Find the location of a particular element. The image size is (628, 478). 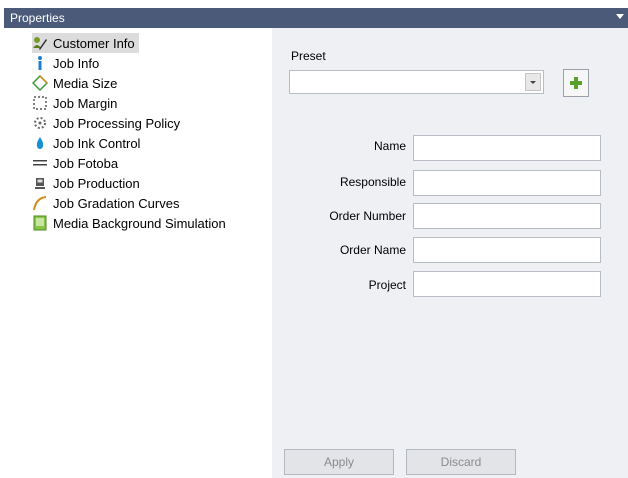

tree-item-label: Media Background Simulation is located at coordinates (139, 223).